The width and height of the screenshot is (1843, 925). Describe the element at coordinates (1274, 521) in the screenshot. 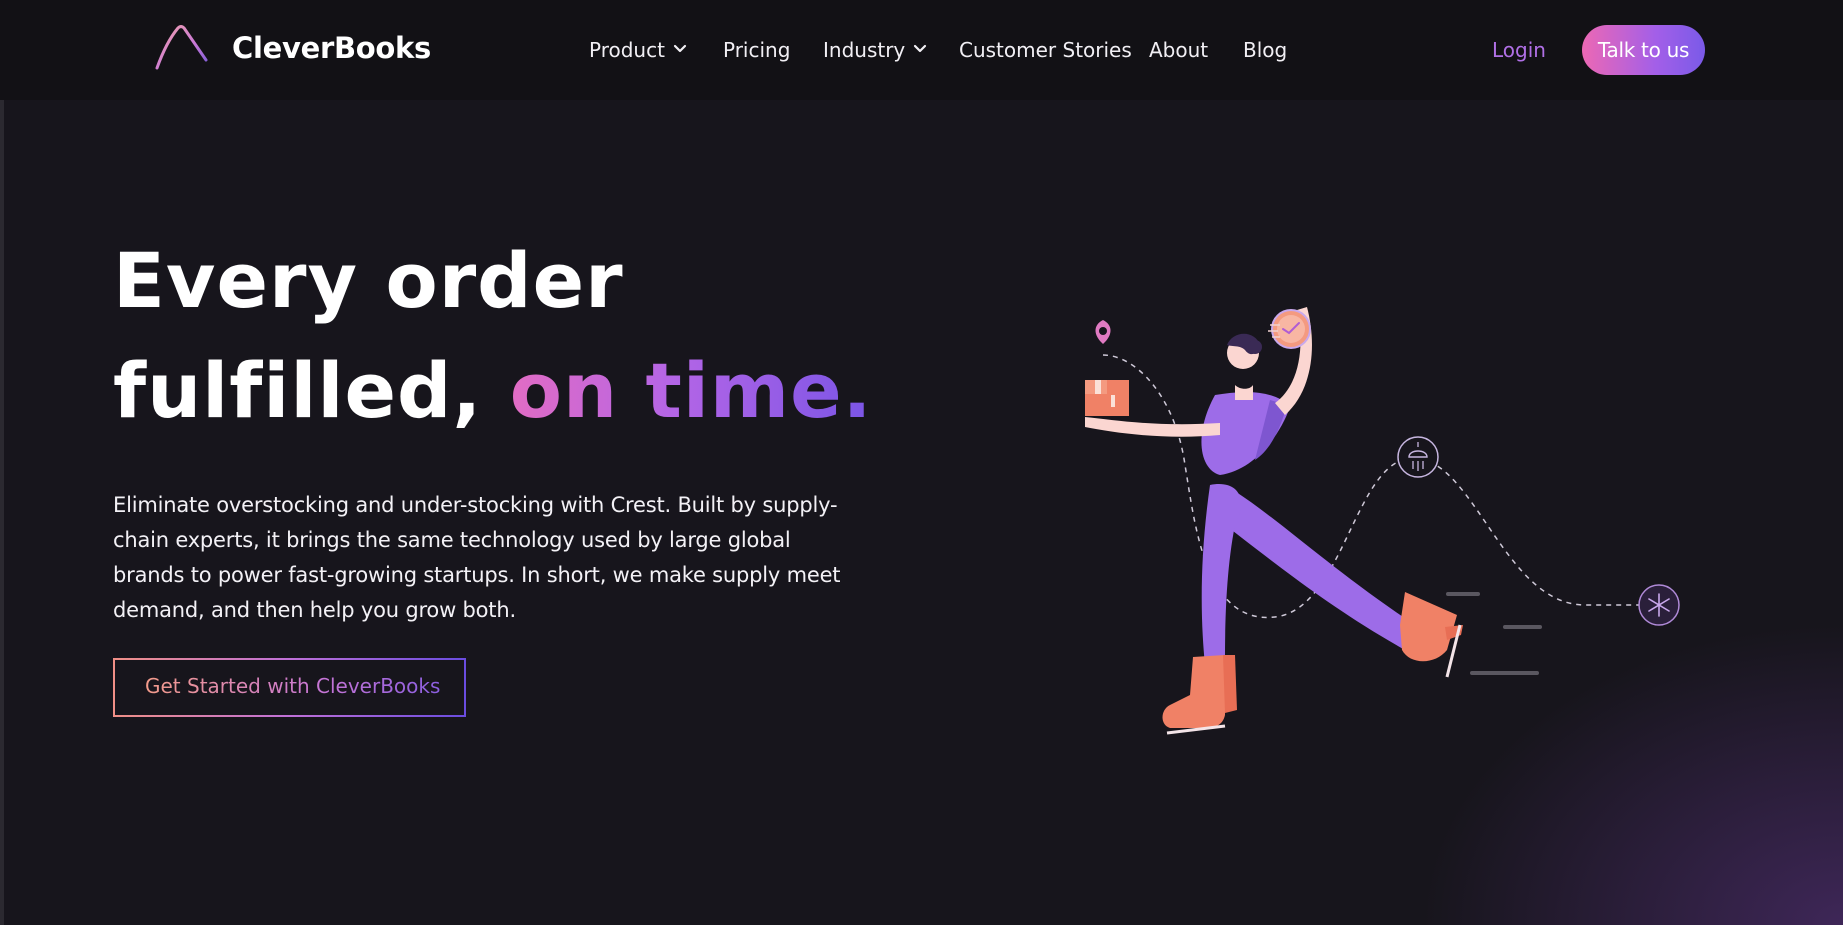

I see `skater-figure` at that location.